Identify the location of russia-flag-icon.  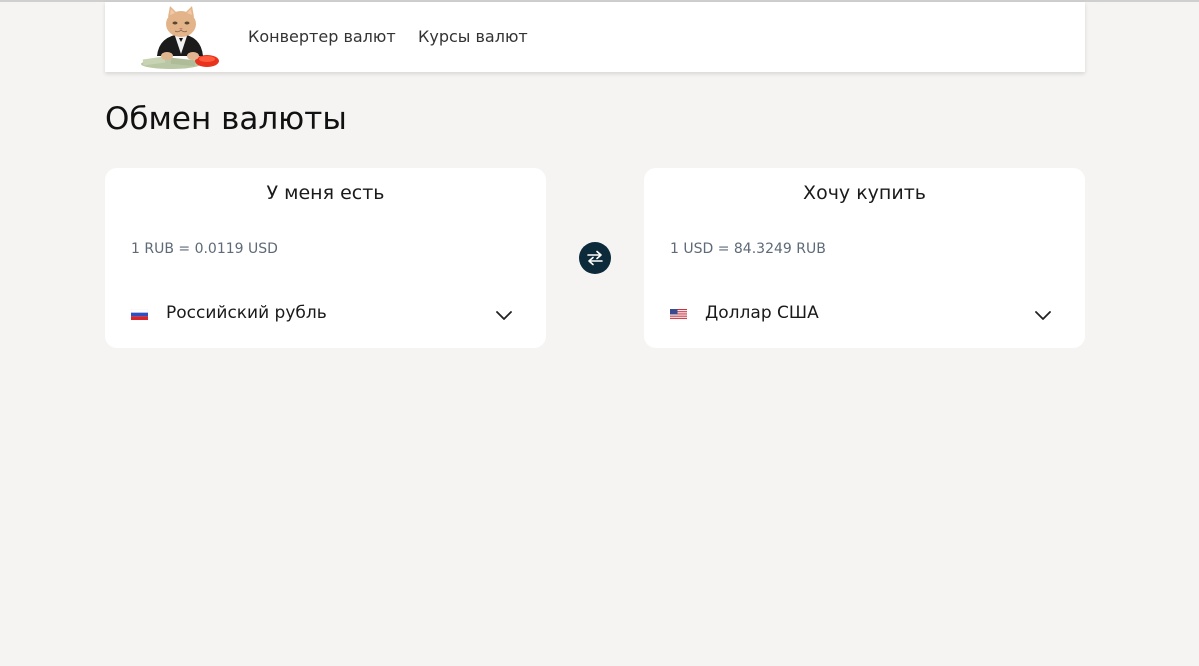
(139, 314).